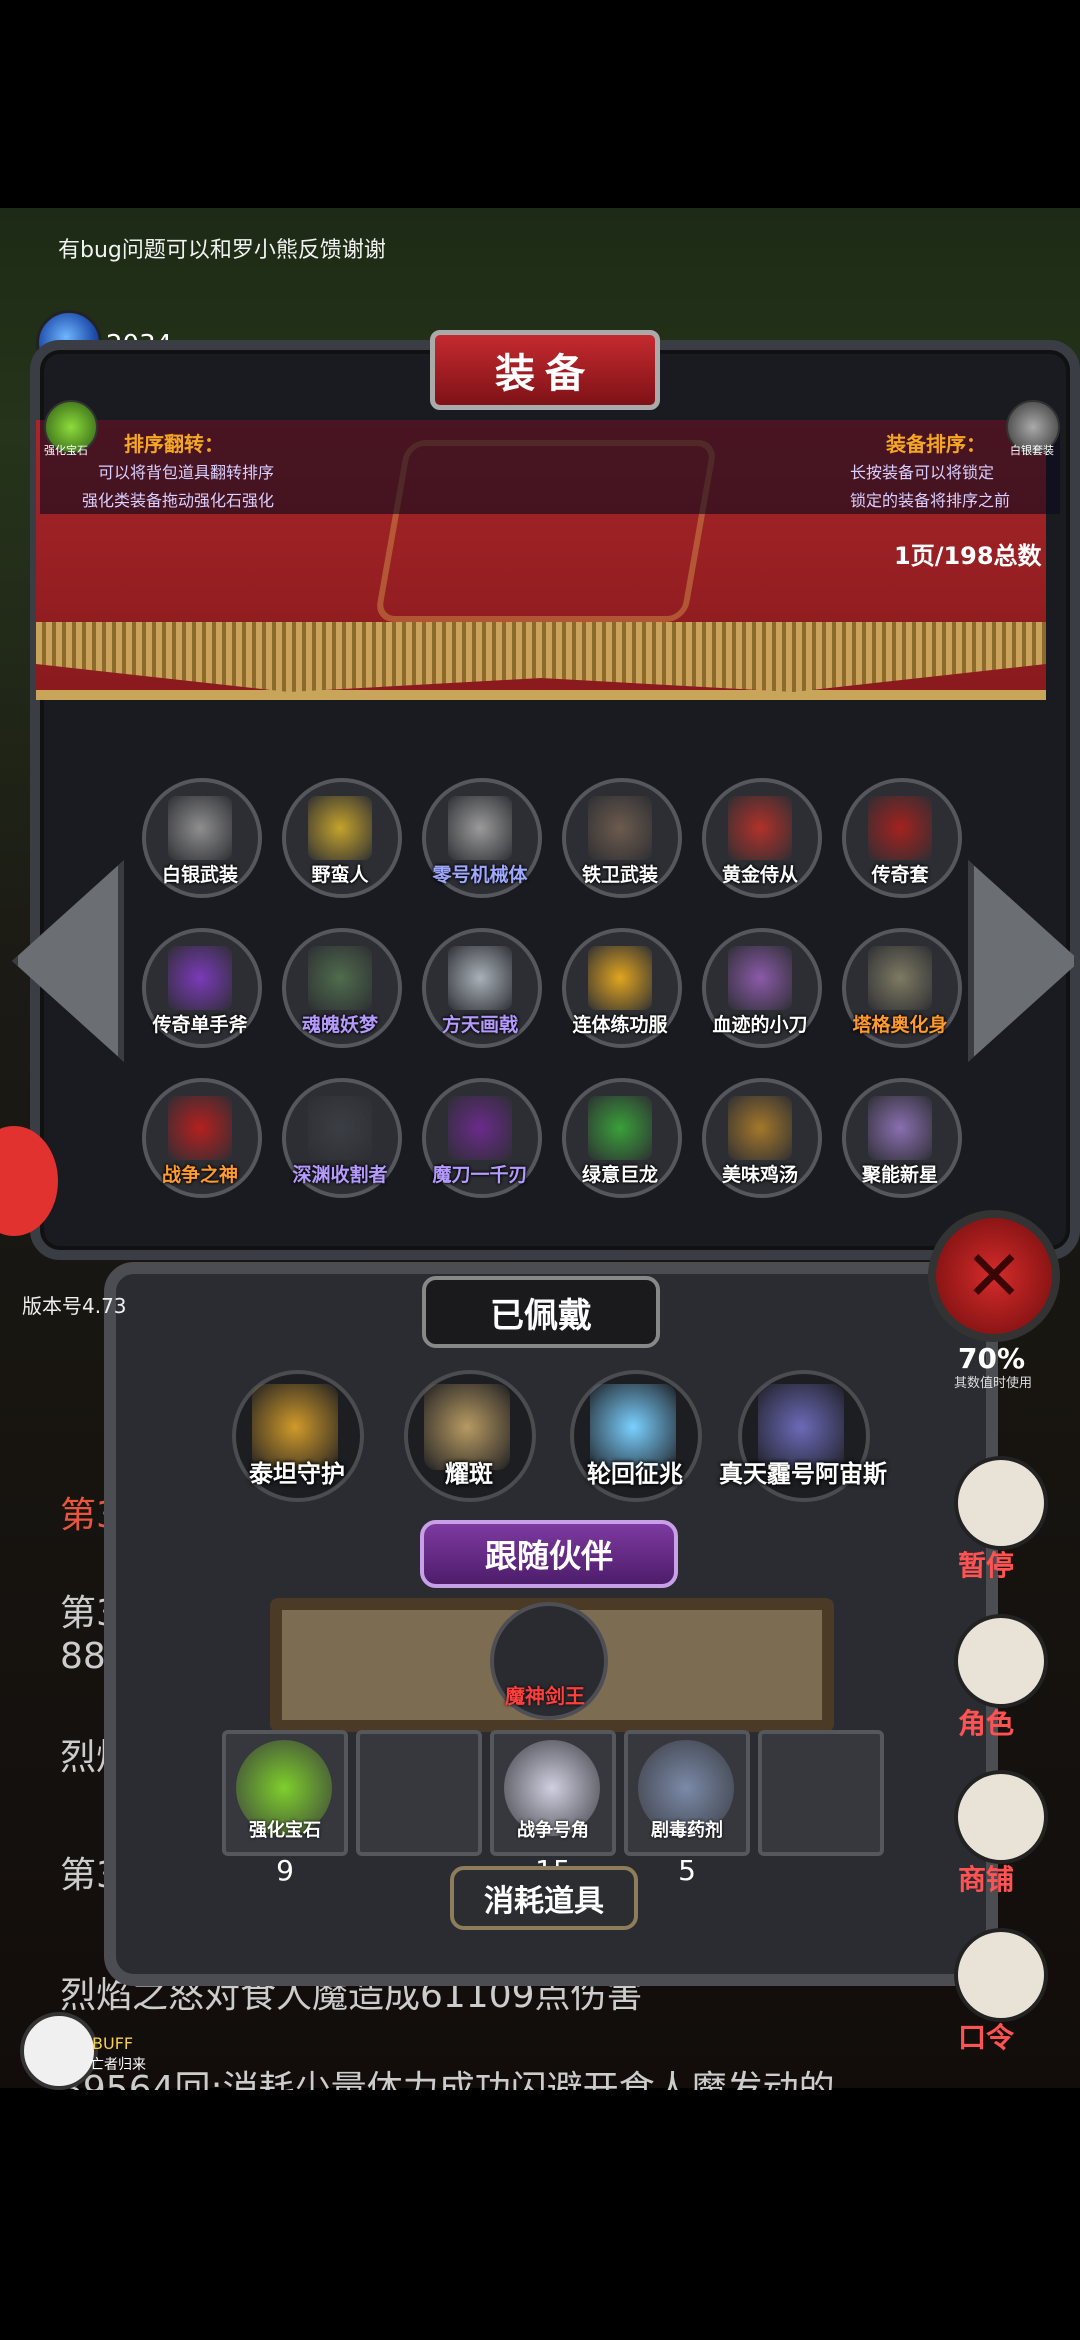  Describe the element at coordinates (339, 1025) in the screenshot. I see `equipment-label: 魂魄妖梦` at that location.